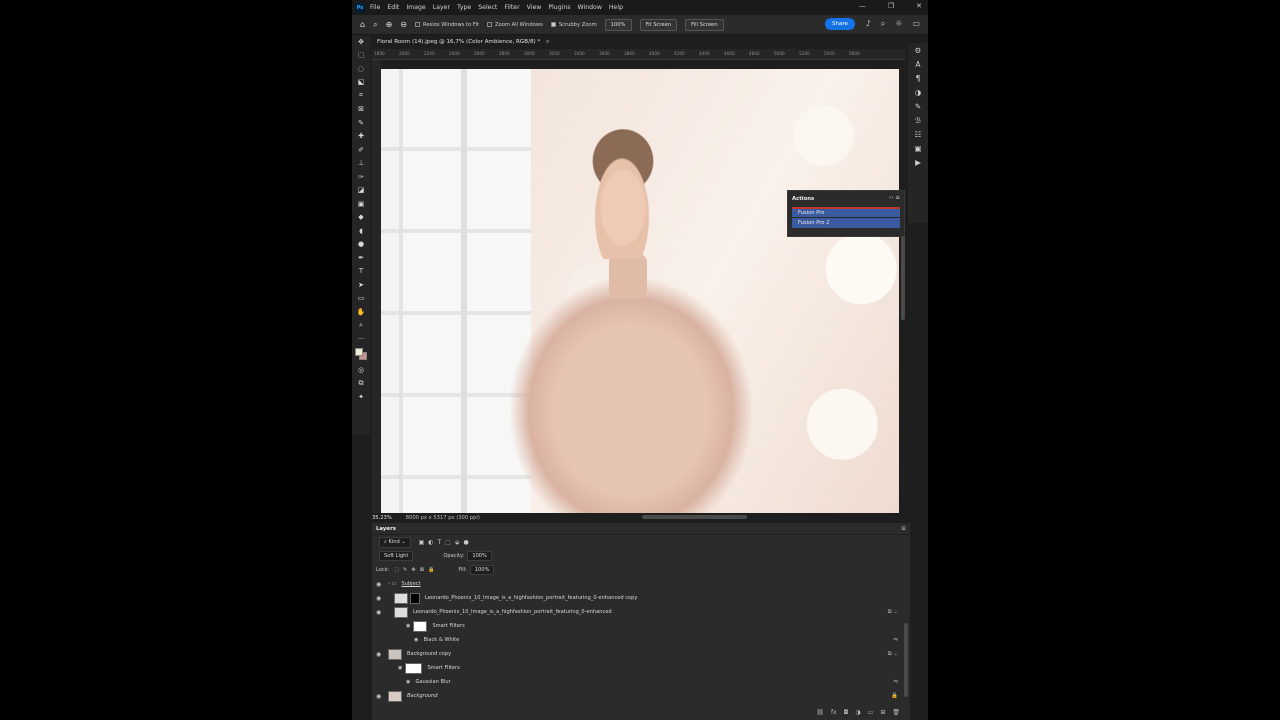  I want to click on layers-tab: Layers ≡, so click(641, 529).